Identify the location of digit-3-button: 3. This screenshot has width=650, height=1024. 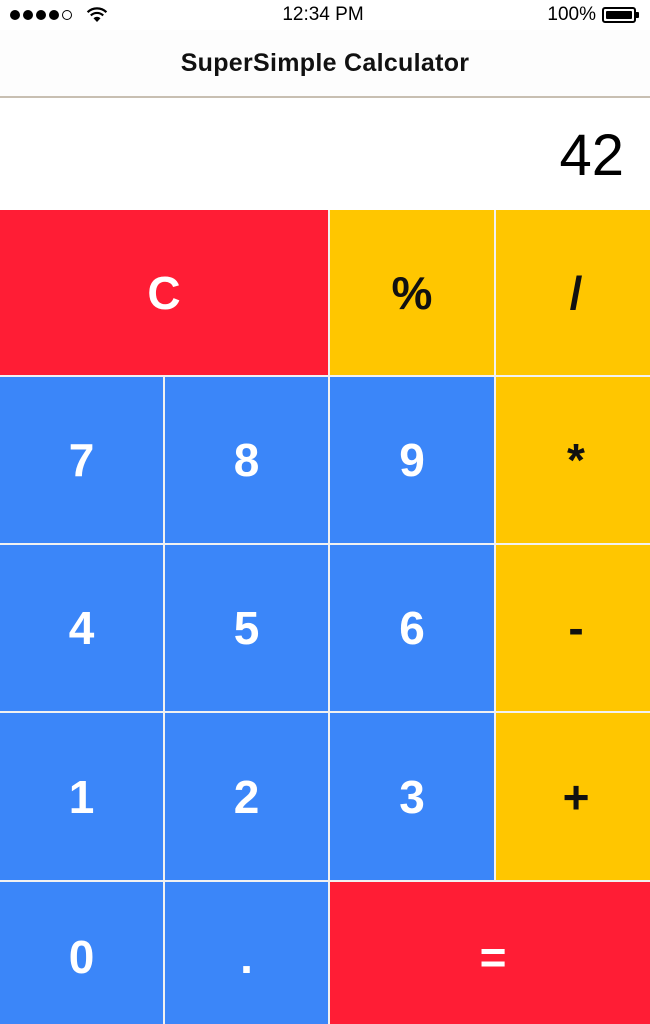
(412, 796).